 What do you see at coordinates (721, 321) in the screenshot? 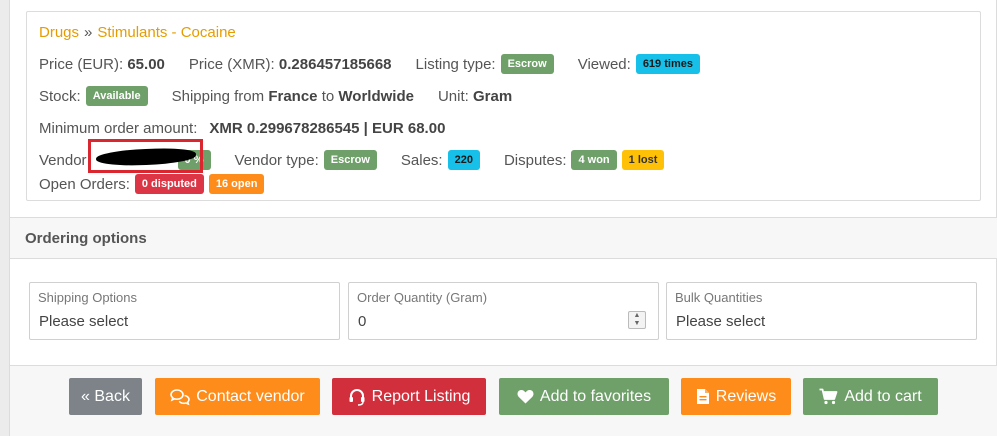
I see `bulk-quantities-value: Please select` at bounding box center [721, 321].